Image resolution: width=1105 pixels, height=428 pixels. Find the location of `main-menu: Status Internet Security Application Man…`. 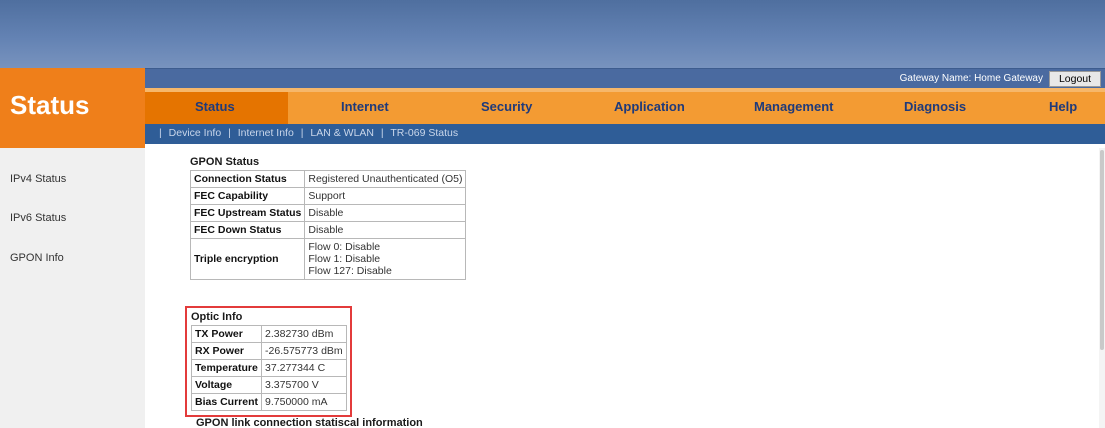

main-menu: Status Internet Security Application Man… is located at coordinates (625, 106).